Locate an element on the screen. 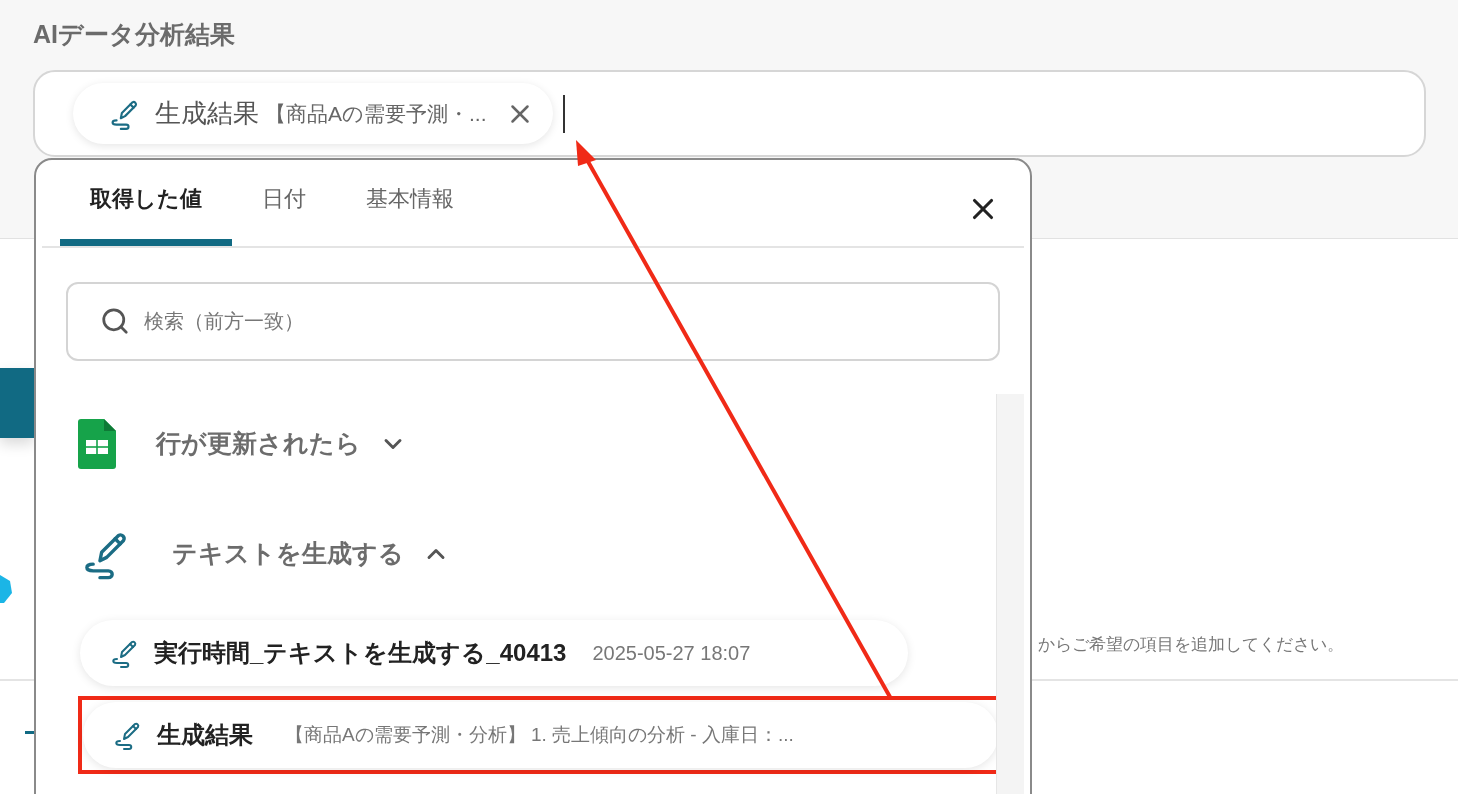 This screenshot has width=1458, height=794. search-icon is located at coordinates (115, 321).